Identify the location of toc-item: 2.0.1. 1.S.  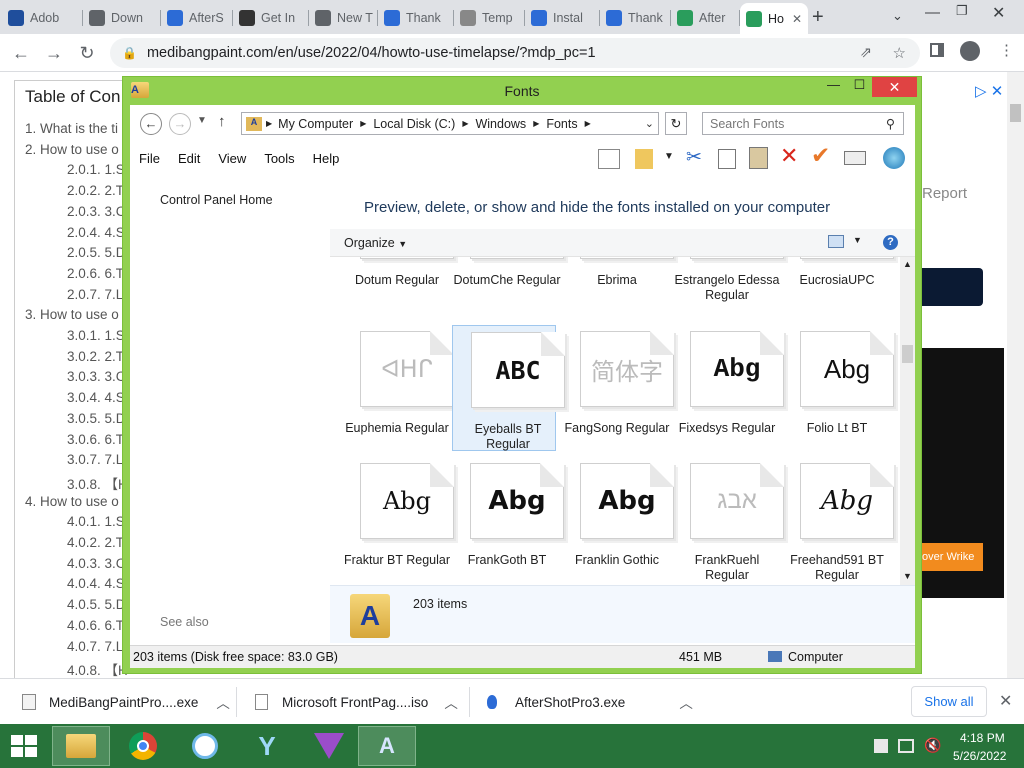
(96, 169).